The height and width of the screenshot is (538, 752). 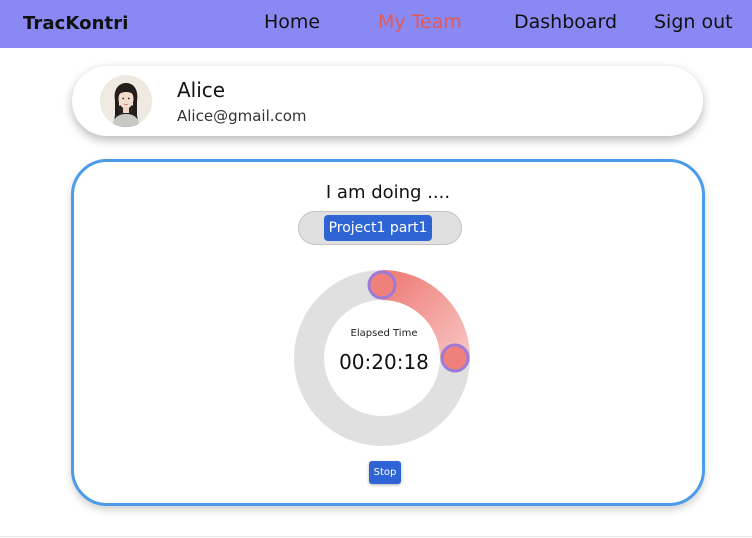 What do you see at coordinates (376, 536) in the screenshot?
I see `footer-divider` at bounding box center [376, 536].